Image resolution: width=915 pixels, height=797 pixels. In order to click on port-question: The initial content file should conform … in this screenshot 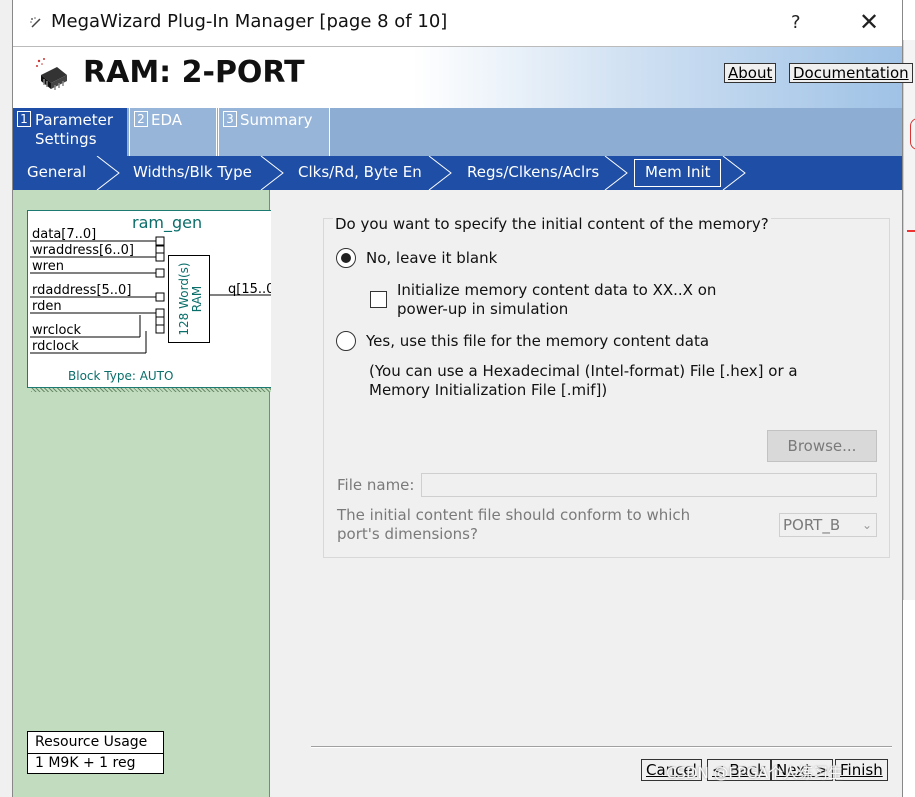, I will do `click(514, 524)`.